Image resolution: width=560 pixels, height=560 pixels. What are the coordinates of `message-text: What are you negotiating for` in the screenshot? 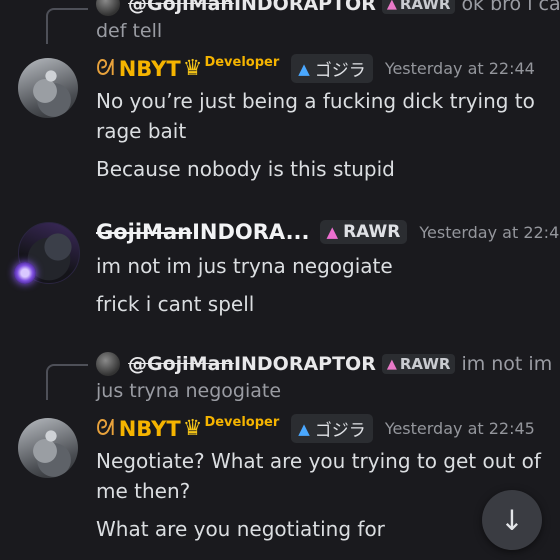 It's located at (240, 529).